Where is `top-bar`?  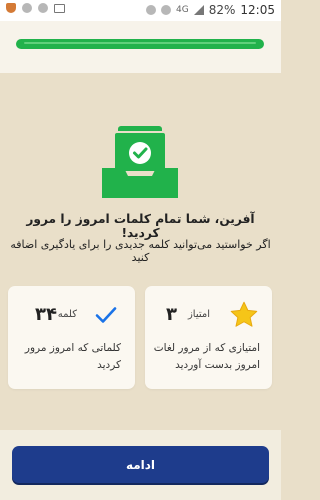
top-bar is located at coordinates (140, 47).